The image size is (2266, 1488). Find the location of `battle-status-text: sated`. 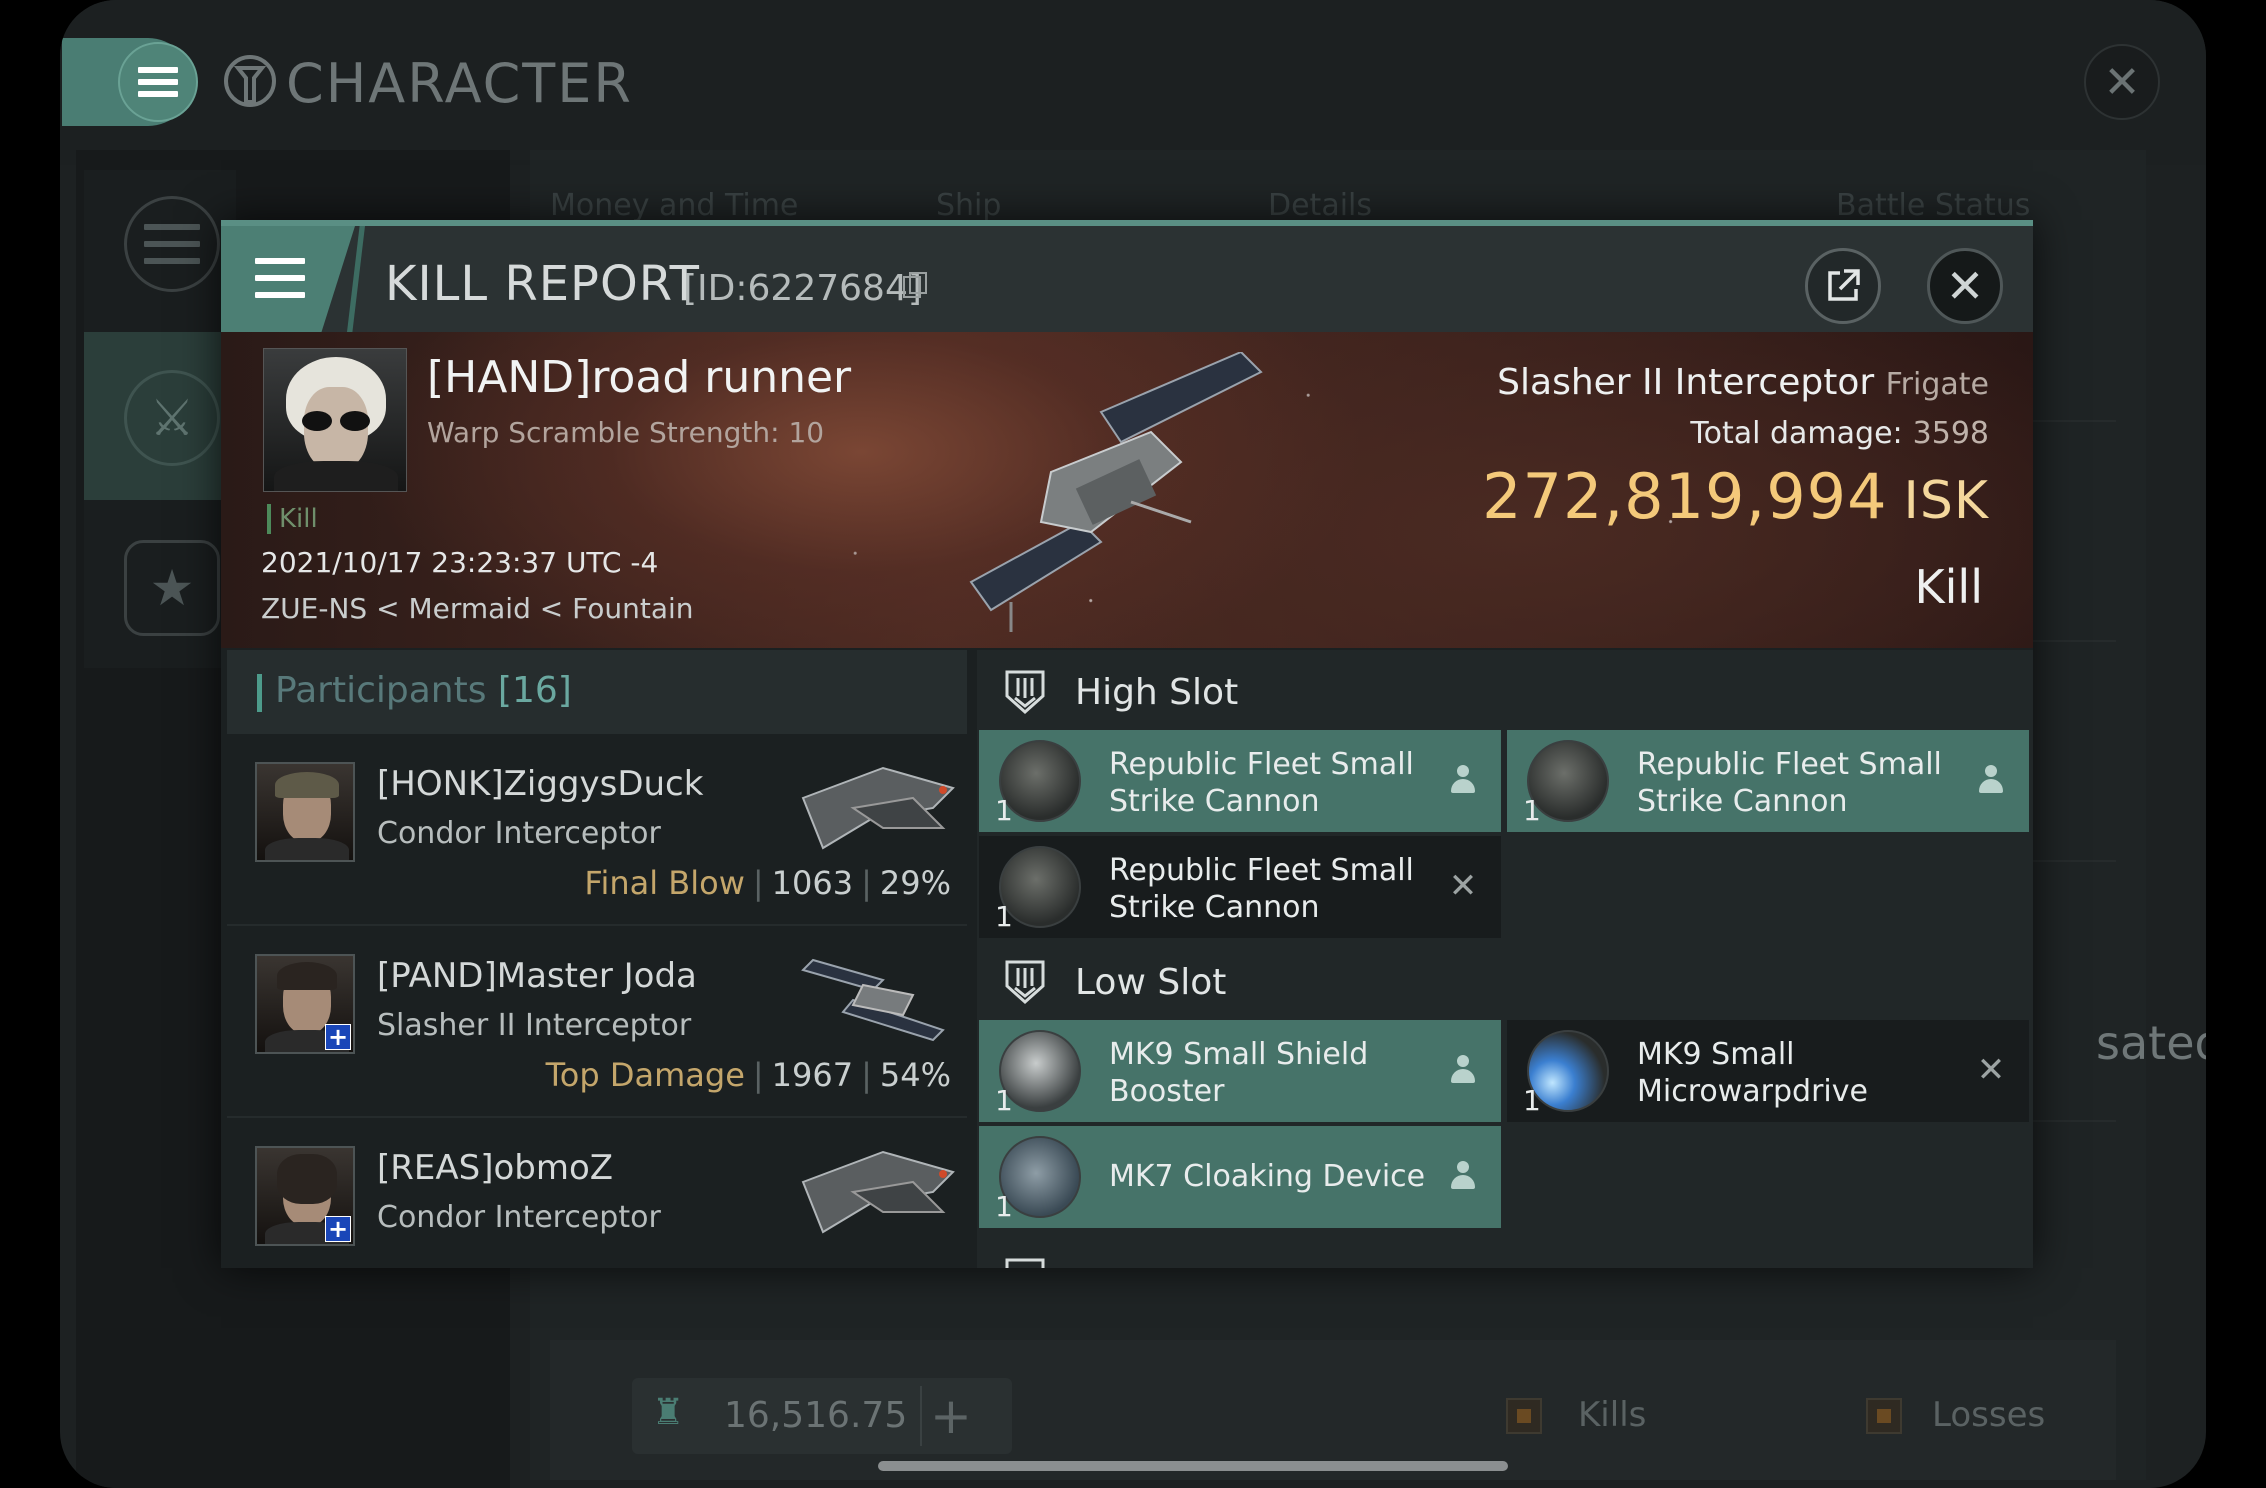

battle-status-text: sated is located at coordinates (2151, 1043).